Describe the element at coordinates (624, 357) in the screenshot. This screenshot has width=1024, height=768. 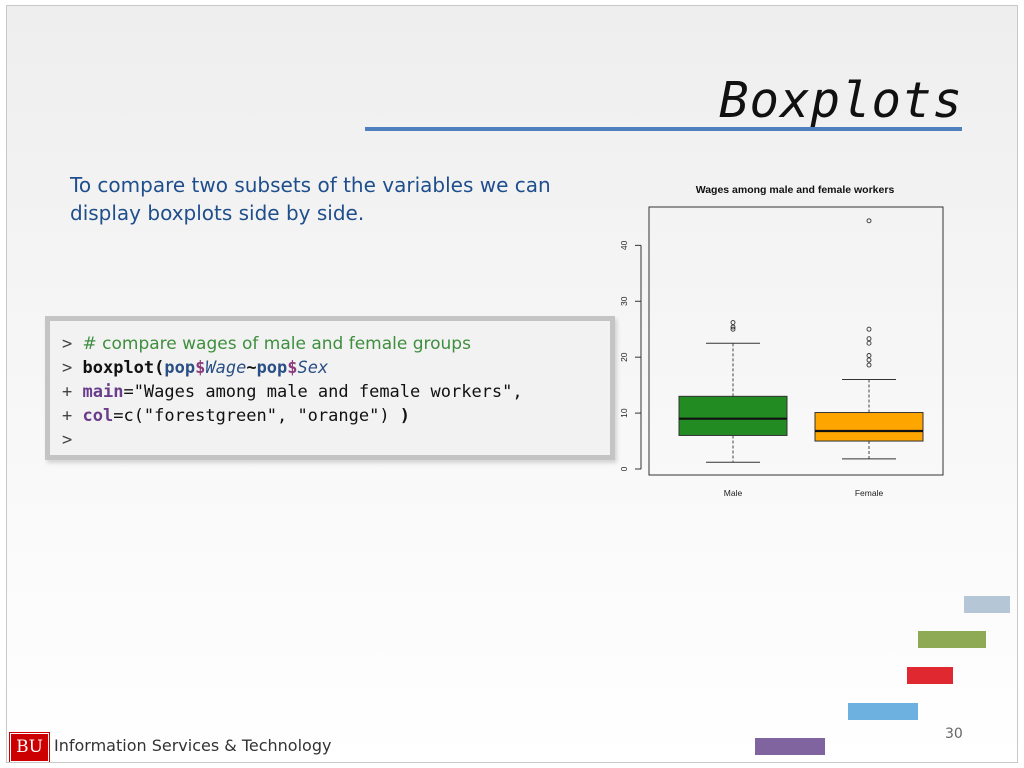
I see `y-tick-label: 20` at that location.